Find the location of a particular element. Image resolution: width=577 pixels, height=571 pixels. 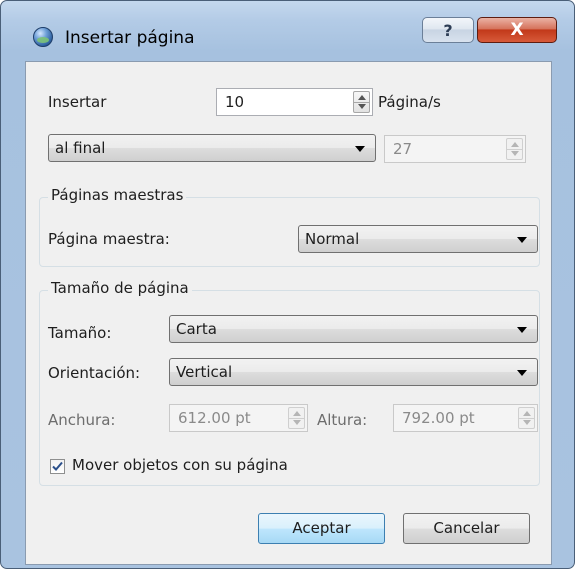

insert-label: Insertar is located at coordinates (77, 102).